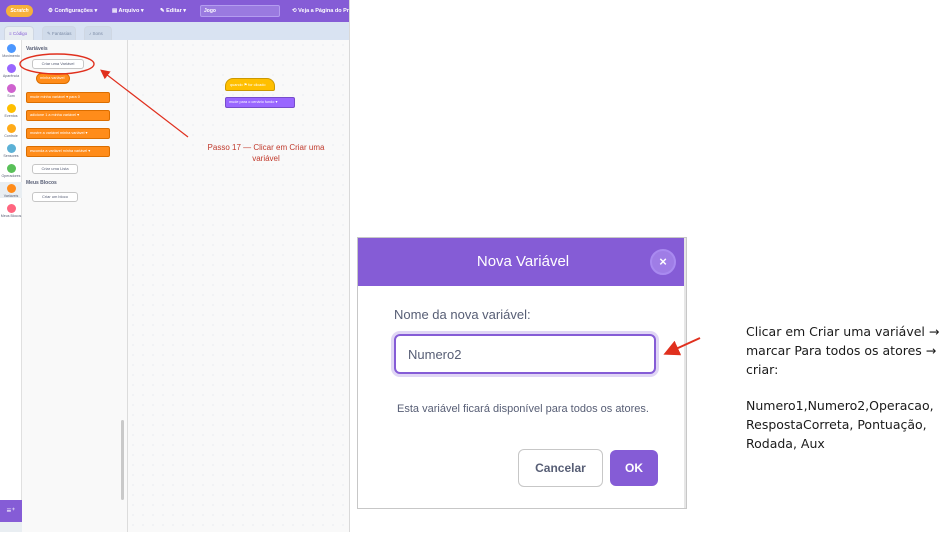 This screenshot has width=946, height=549. I want to click on category-my-blocks: Meus Blocos, so click(11, 211).